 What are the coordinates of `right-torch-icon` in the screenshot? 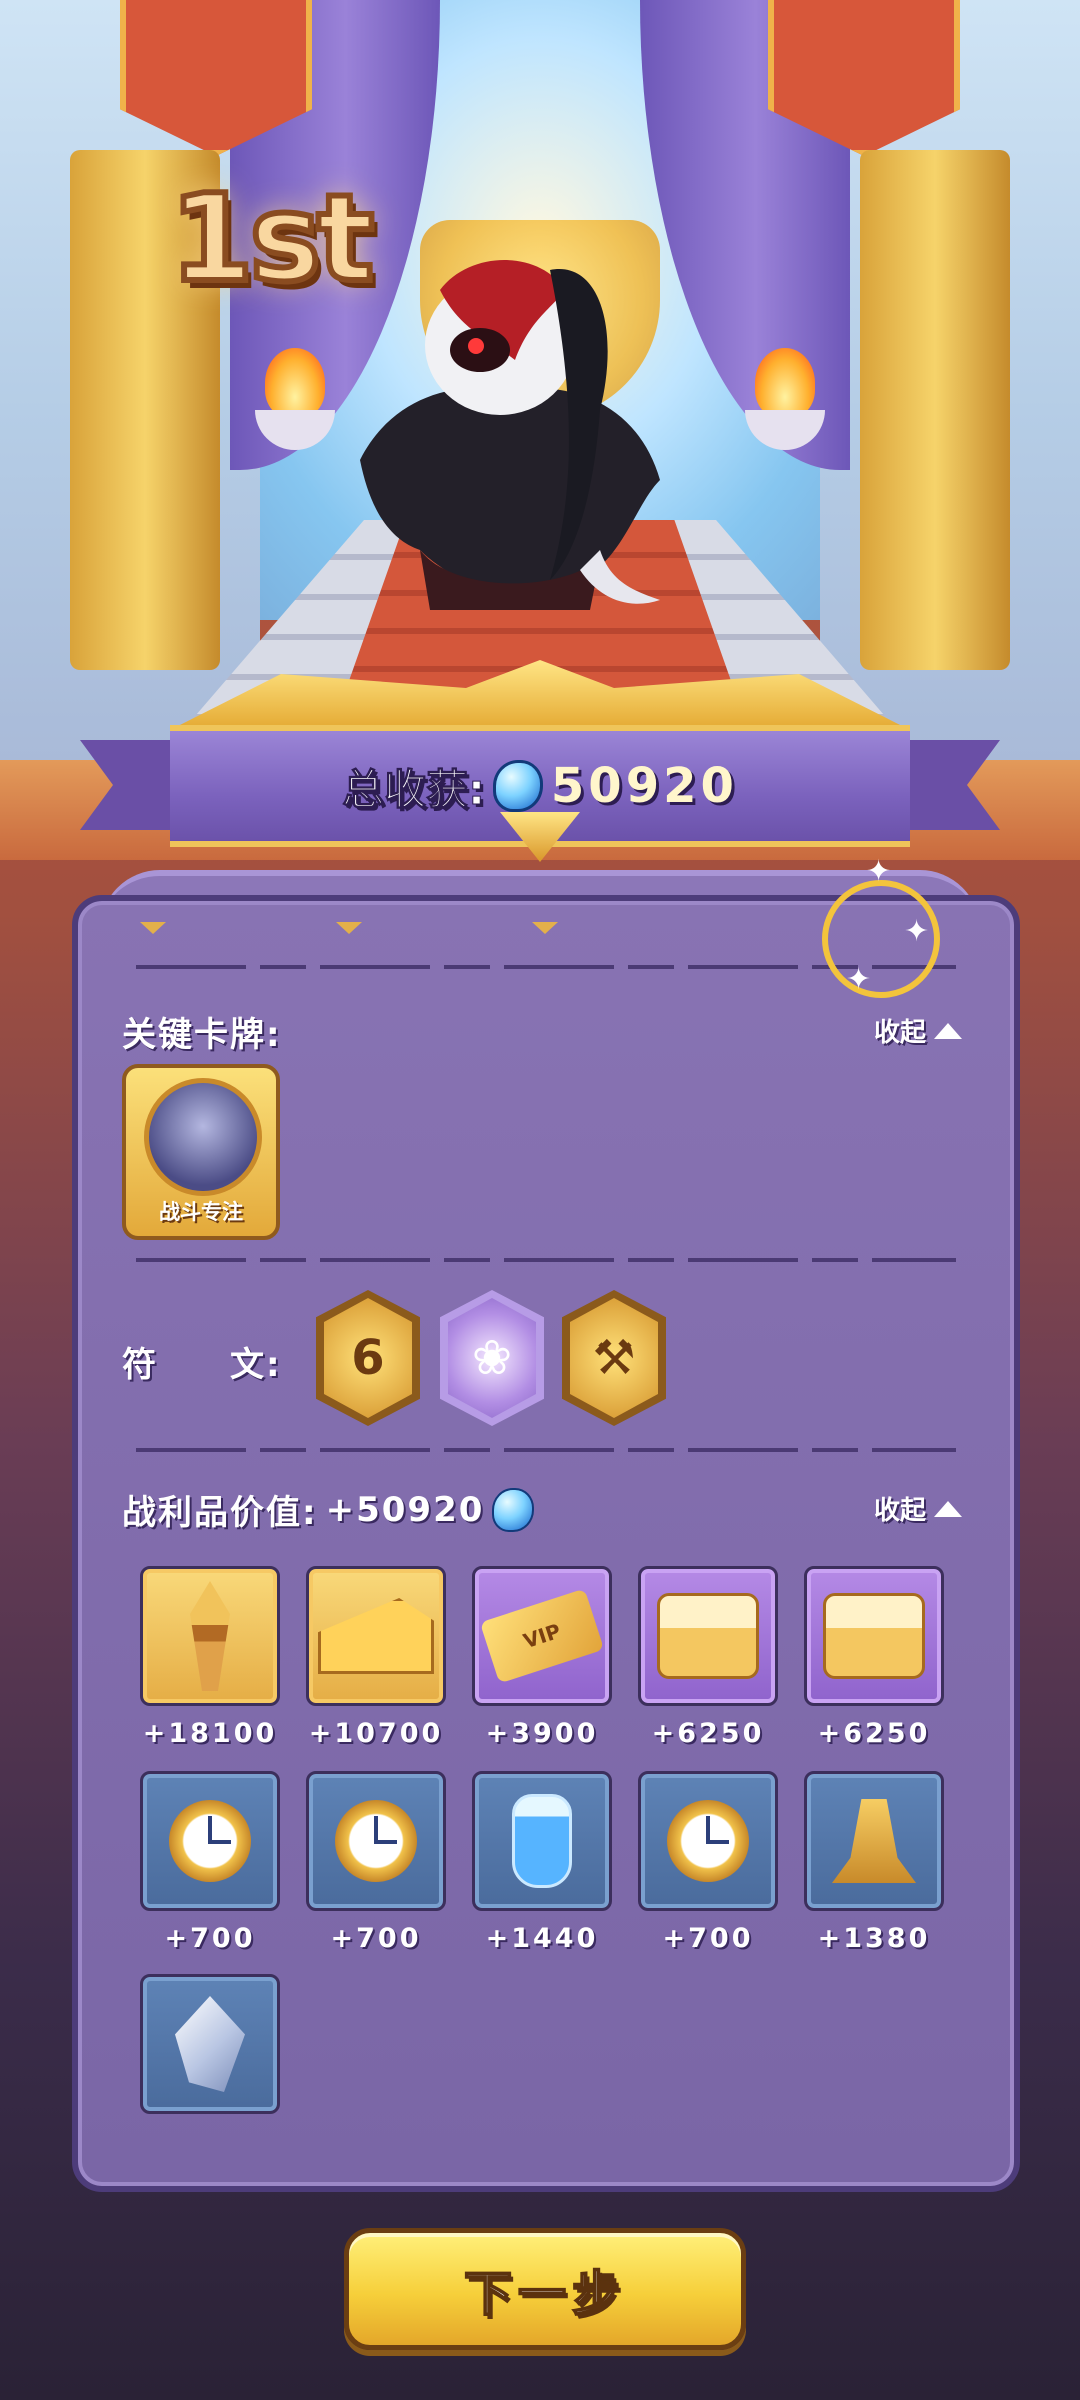 It's located at (785, 395).